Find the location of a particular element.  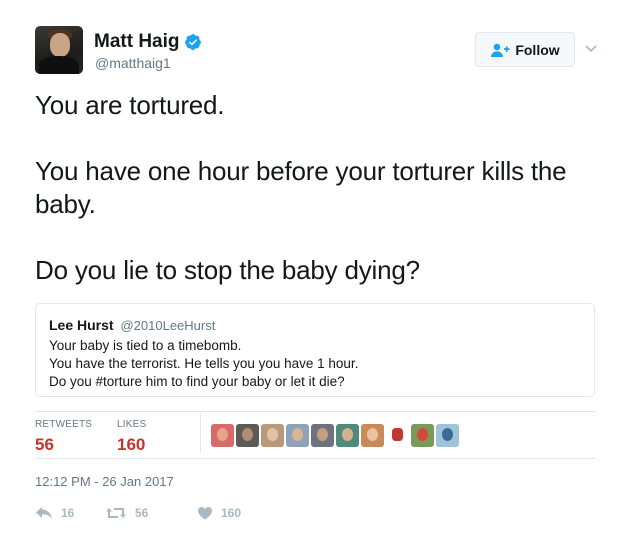

chevron-down-icon is located at coordinates (591, 48).